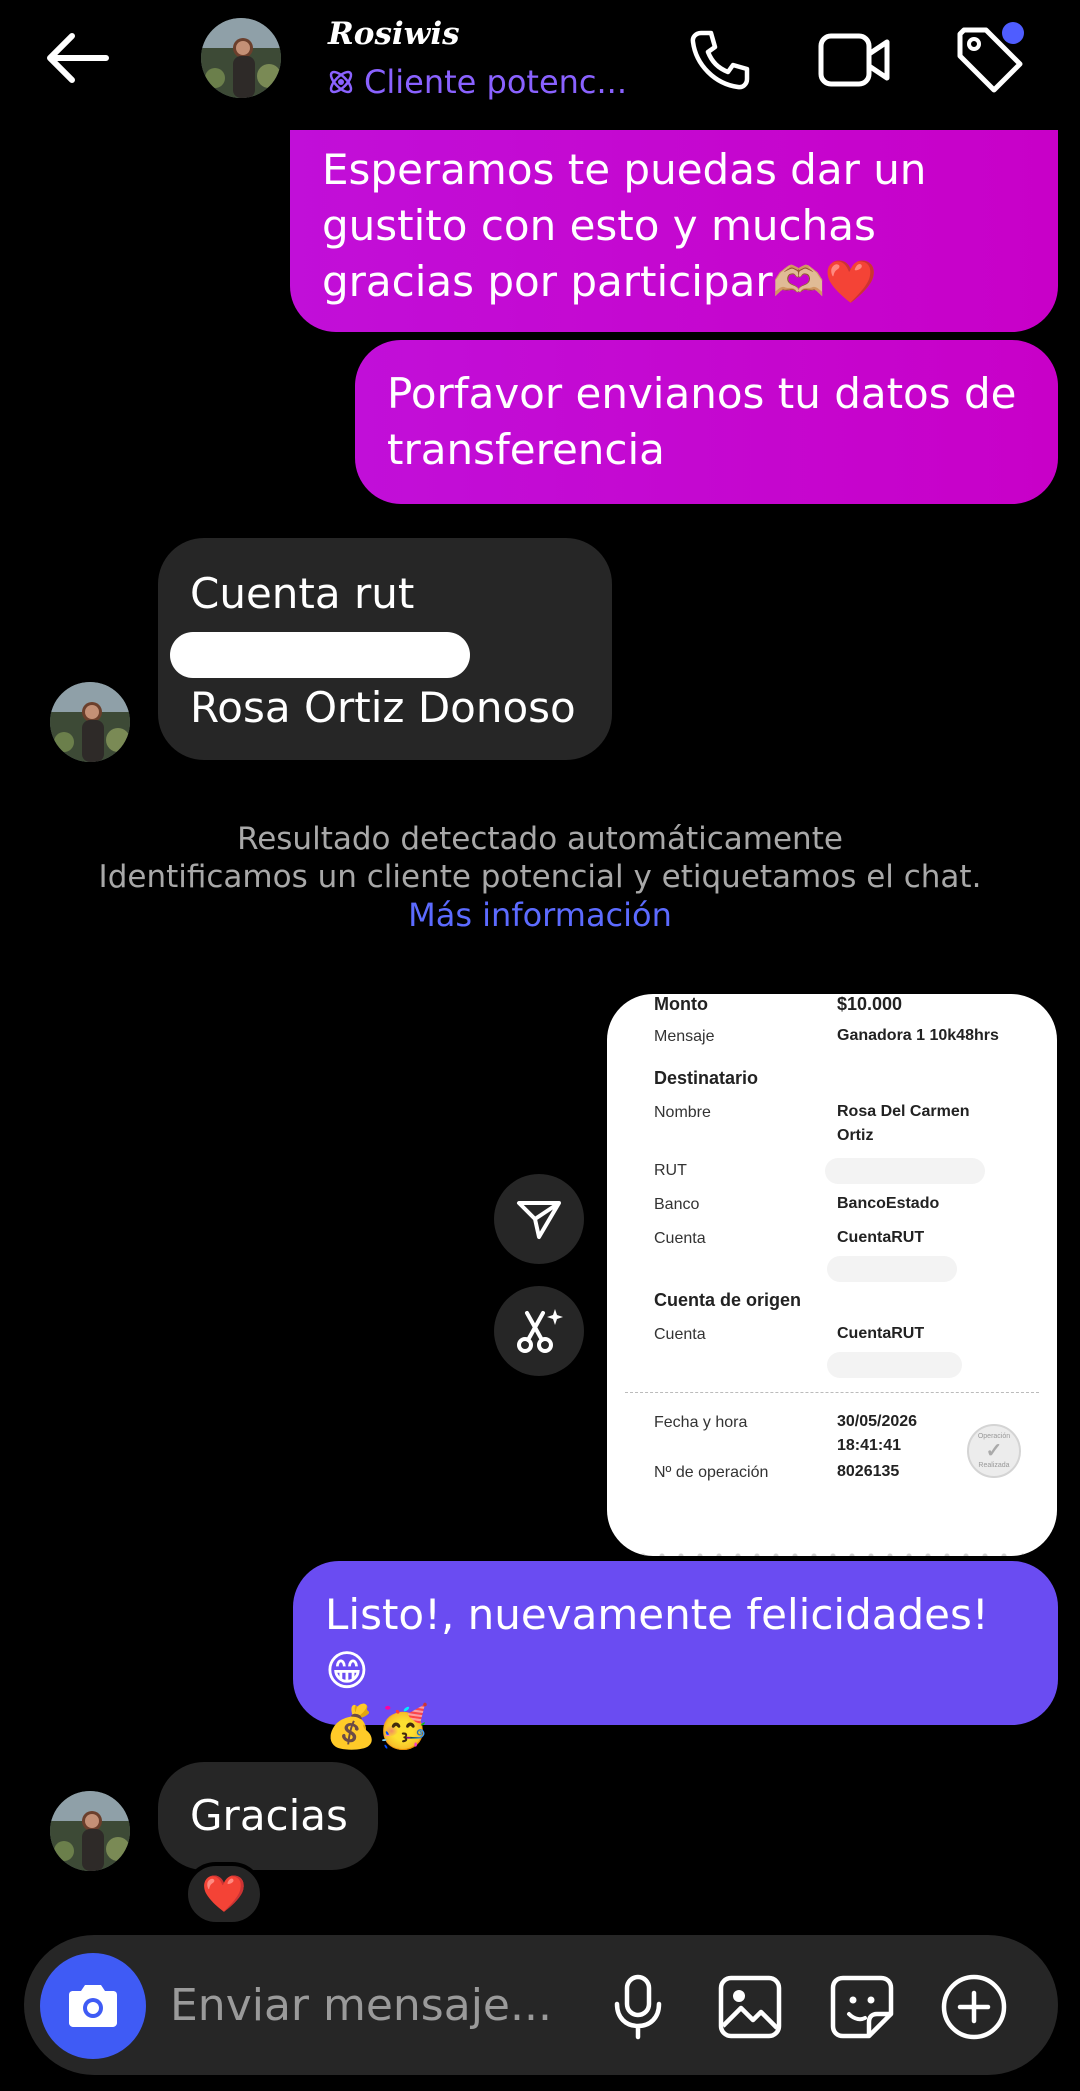 This screenshot has width=1080, height=2091. What do you see at coordinates (540, 839) in the screenshot?
I see `note-line1: Resultado detectado automáticamente` at bounding box center [540, 839].